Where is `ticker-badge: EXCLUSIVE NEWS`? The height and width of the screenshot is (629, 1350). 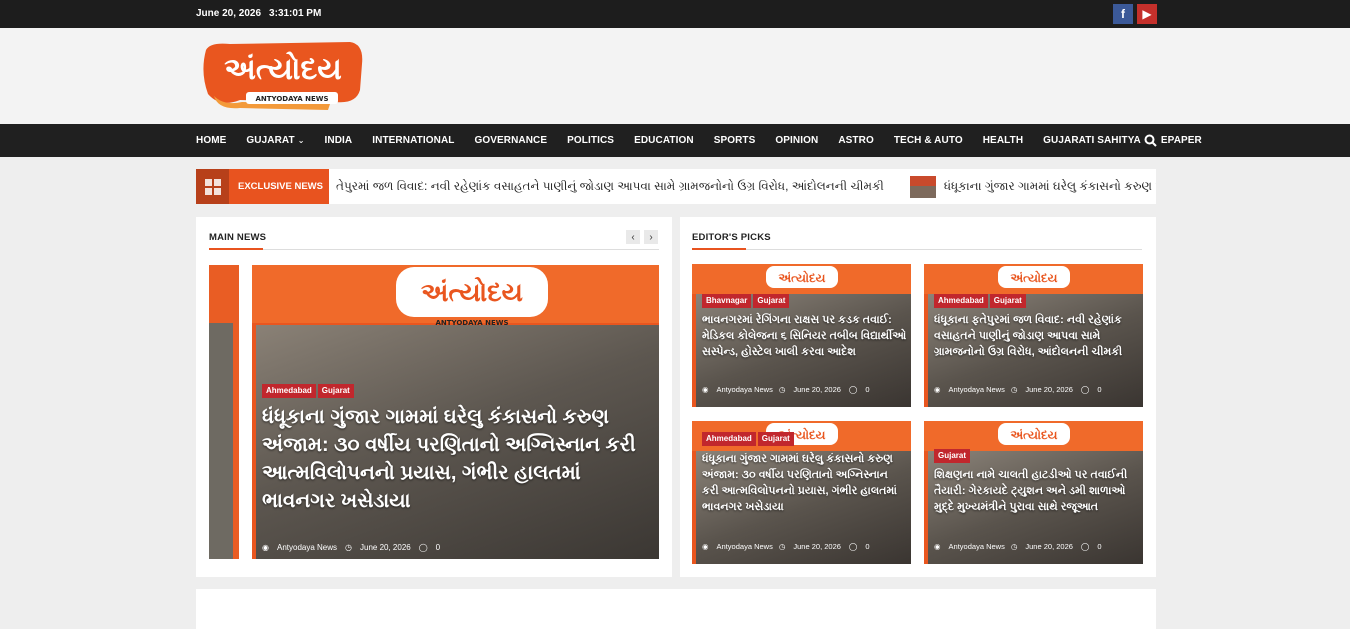
ticker-badge: EXCLUSIVE NEWS is located at coordinates (262, 186).